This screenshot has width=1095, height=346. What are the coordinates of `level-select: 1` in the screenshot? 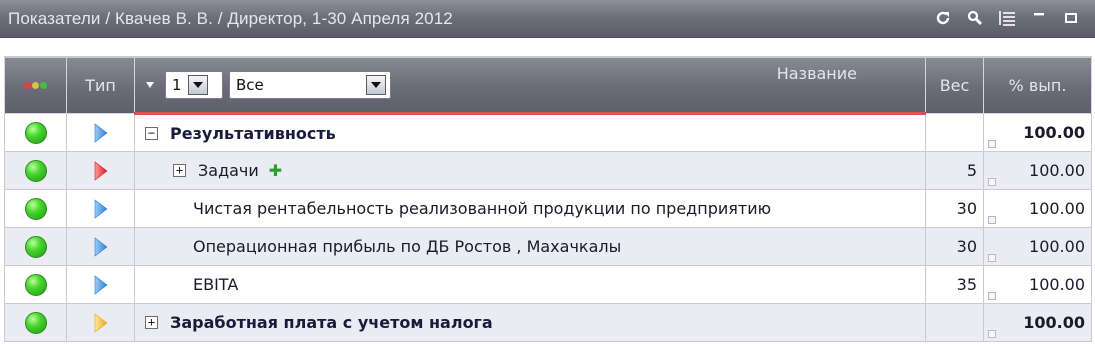 It's located at (194, 85).